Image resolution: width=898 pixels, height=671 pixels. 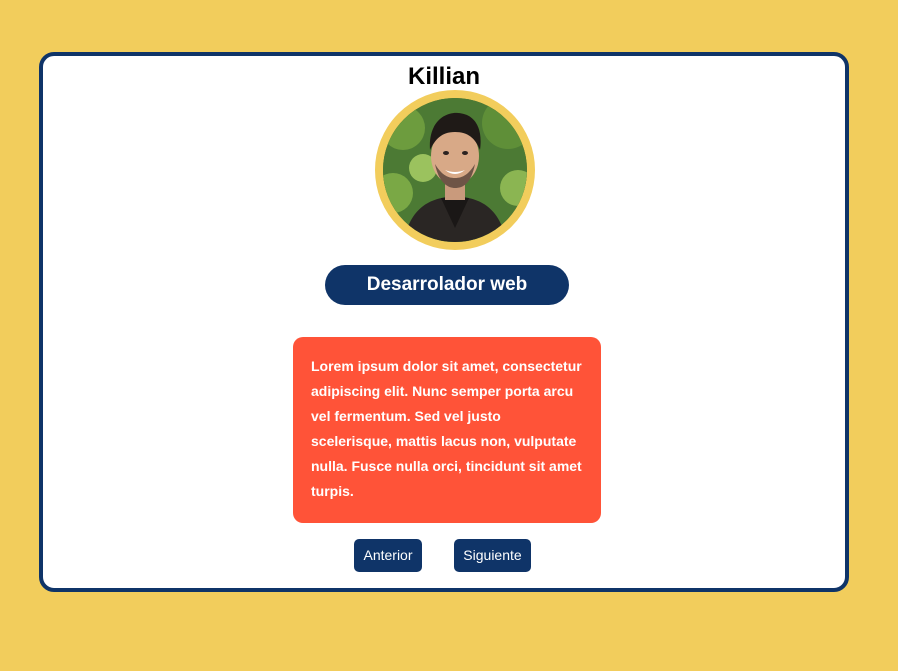 I want to click on next-button: Siguiente, so click(x=492, y=555).